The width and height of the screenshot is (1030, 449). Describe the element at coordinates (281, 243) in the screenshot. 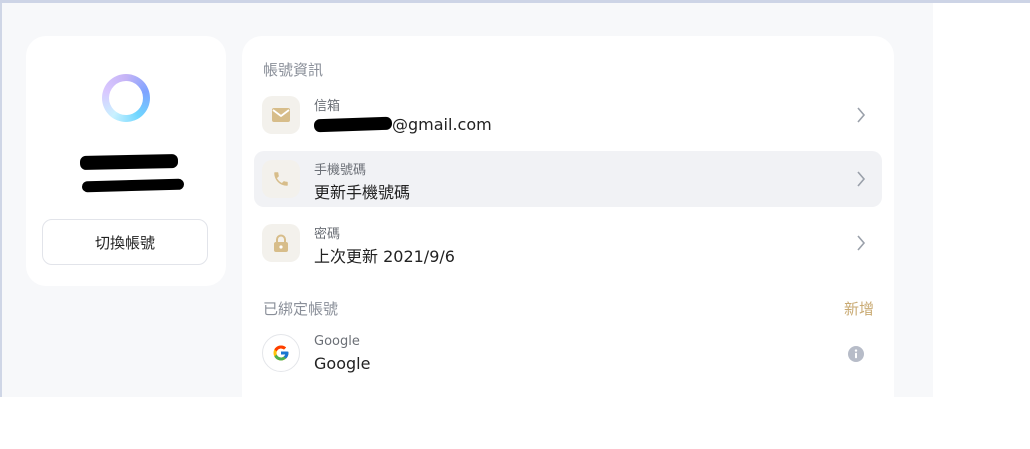

I see `lock-icon` at that location.